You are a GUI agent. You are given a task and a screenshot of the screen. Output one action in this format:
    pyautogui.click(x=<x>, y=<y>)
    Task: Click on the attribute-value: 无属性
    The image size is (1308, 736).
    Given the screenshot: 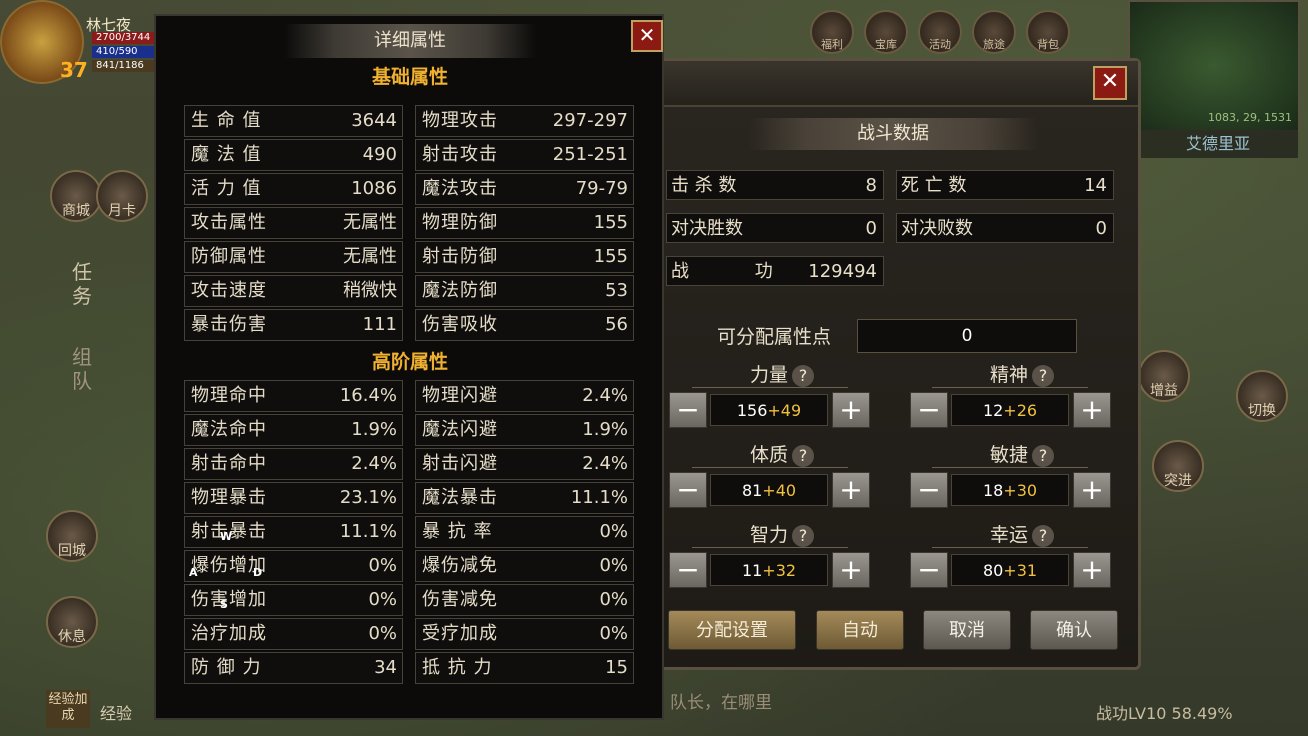 What is the action you would take?
    pyautogui.click(x=370, y=222)
    